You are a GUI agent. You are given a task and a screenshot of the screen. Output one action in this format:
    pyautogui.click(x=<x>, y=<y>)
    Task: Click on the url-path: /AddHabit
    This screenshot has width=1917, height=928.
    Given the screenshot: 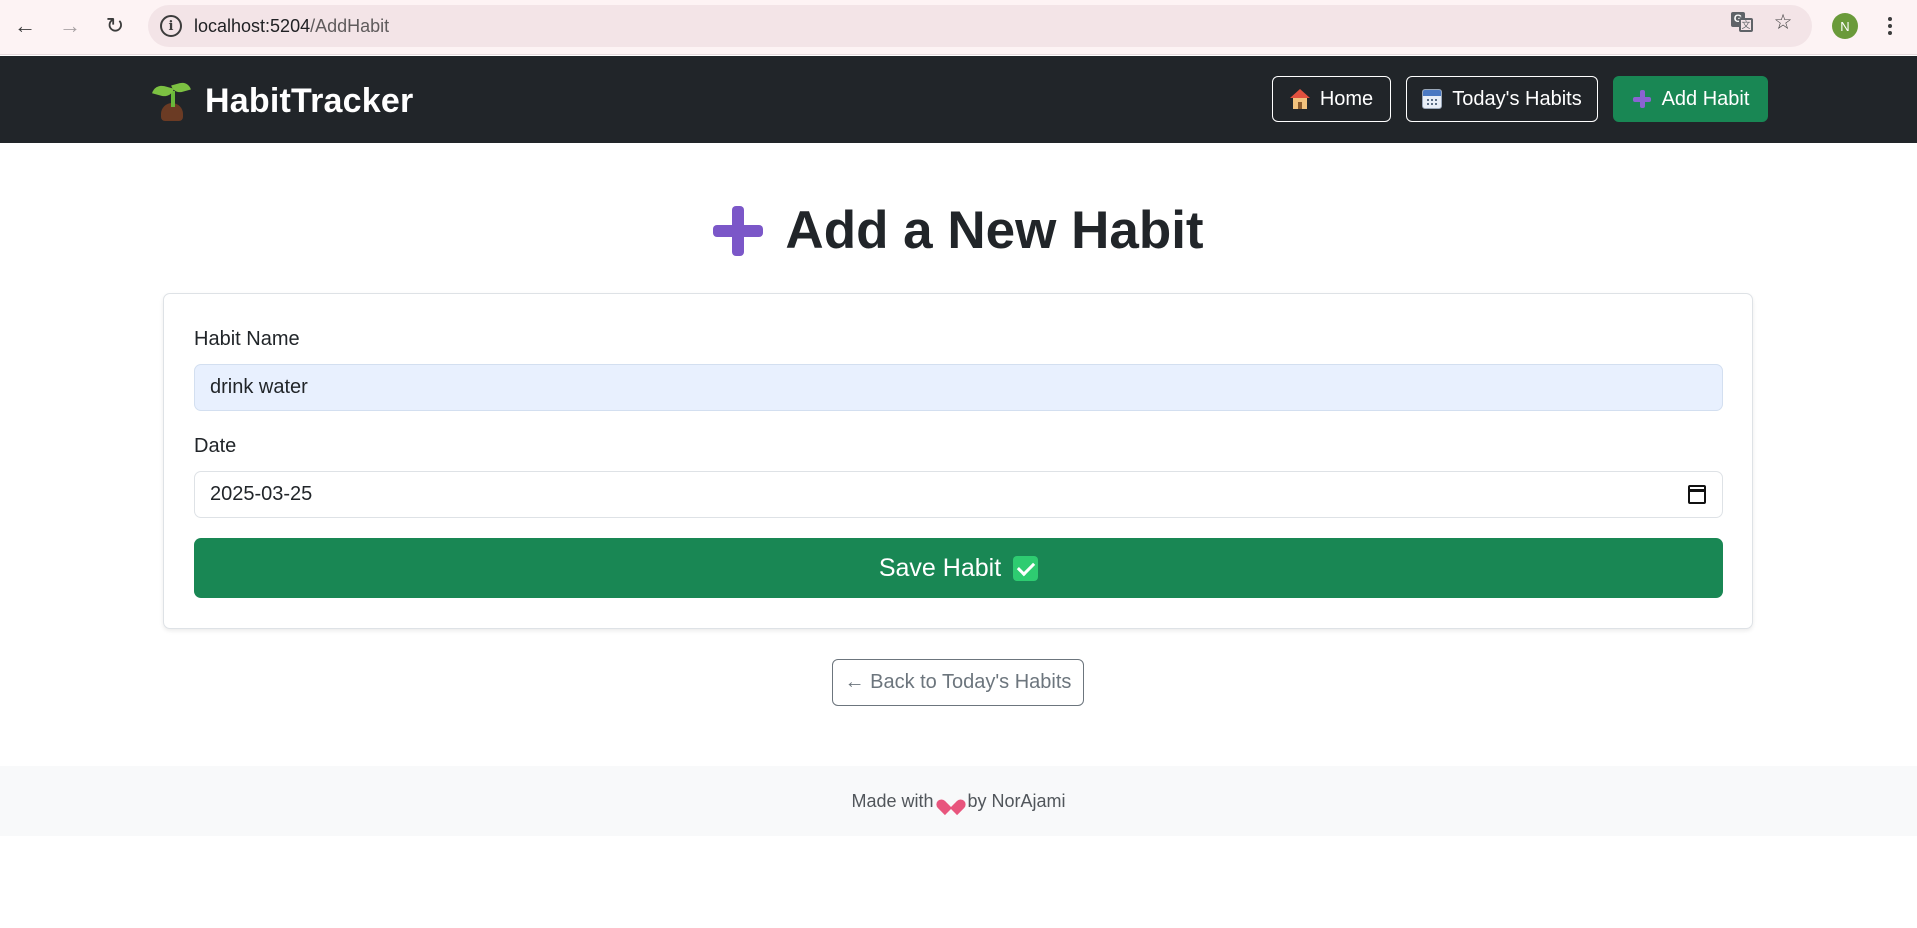 What is the action you would take?
    pyautogui.click(x=350, y=26)
    